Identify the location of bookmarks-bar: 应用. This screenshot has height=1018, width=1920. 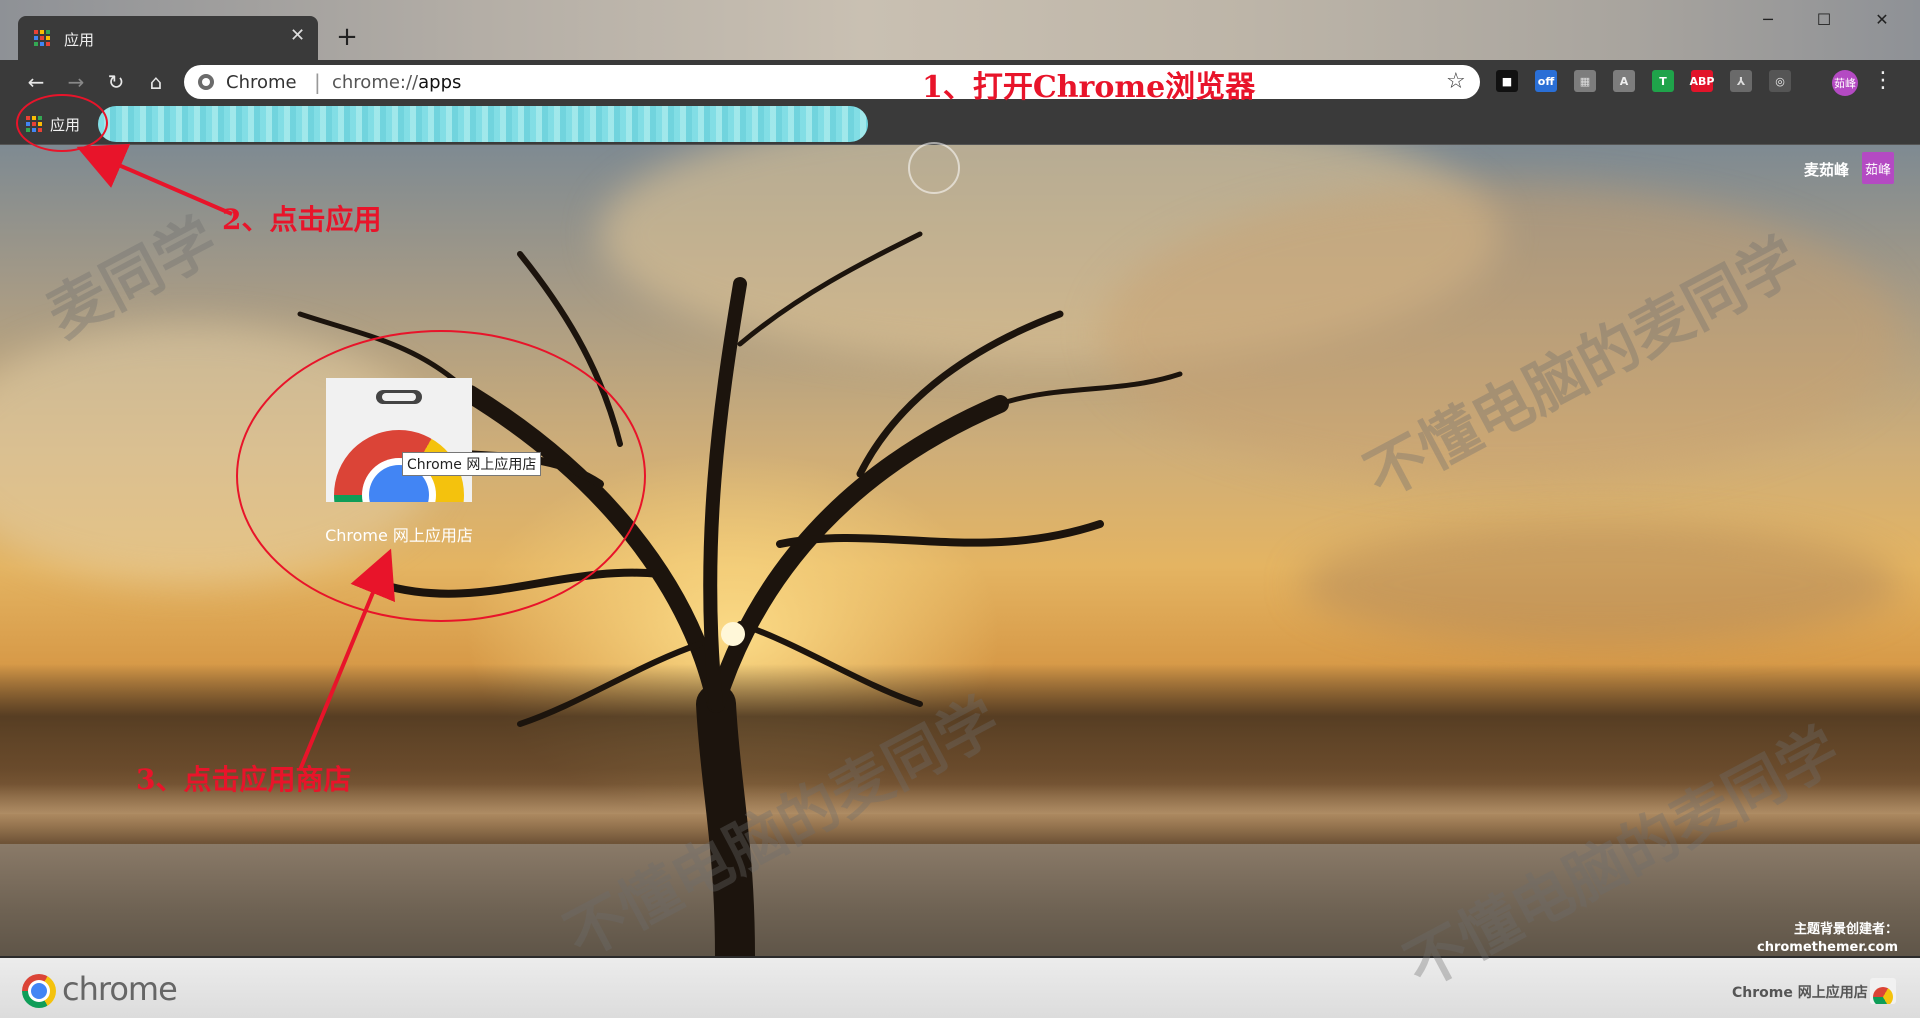
(960, 124).